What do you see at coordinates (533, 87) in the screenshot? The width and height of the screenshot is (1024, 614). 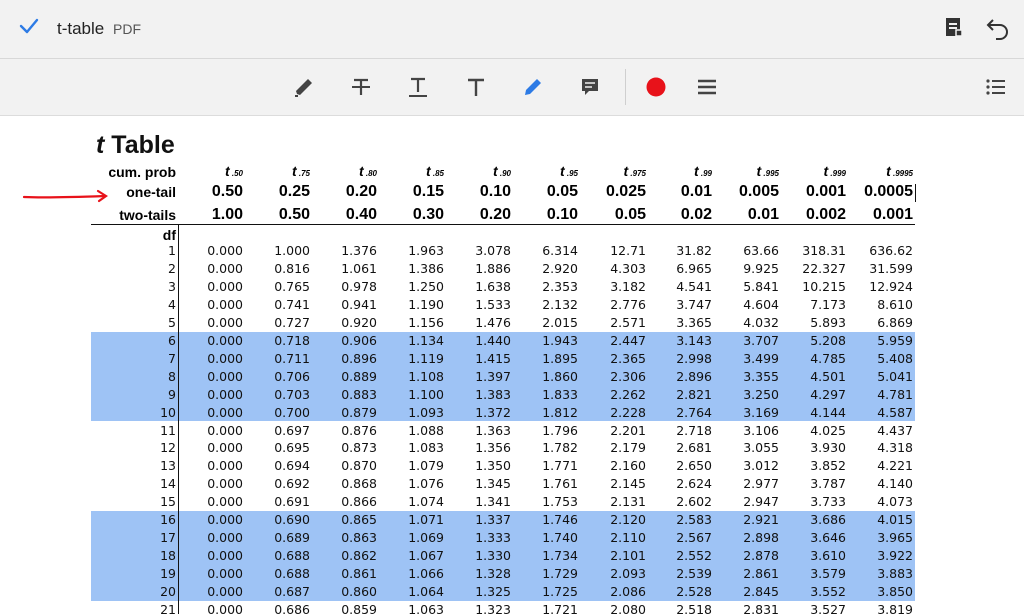 I see `pen-icon` at bounding box center [533, 87].